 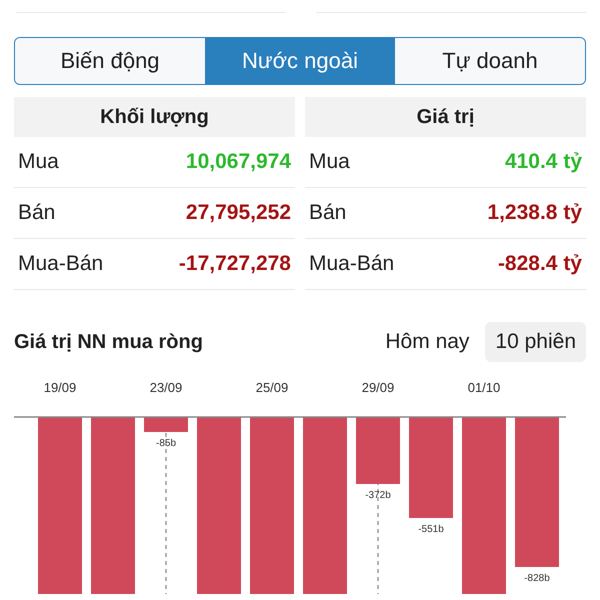 I want to click on bar-value-label: -828b, so click(x=537, y=578).